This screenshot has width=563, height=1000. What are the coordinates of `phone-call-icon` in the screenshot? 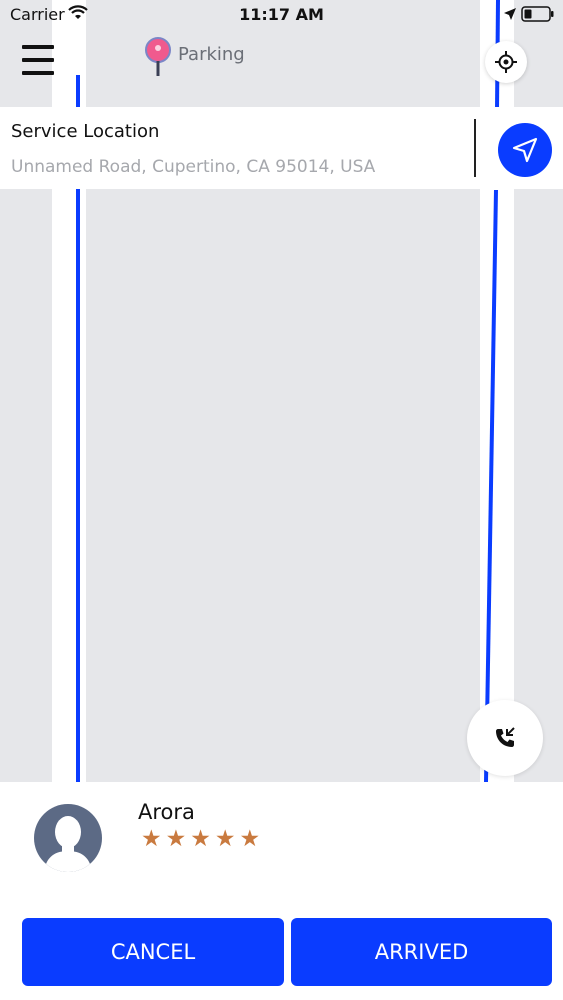 It's located at (505, 737).